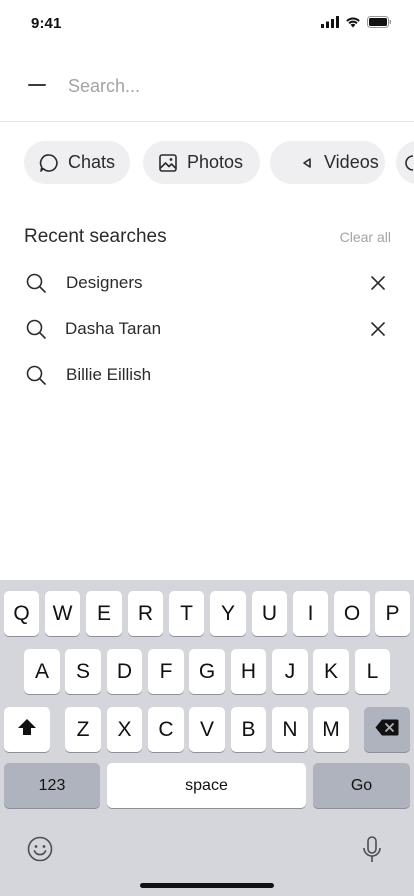  What do you see at coordinates (215, 162) in the screenshot?
I see `filter-chip-label: Photos` at bounding box center [215, 162].